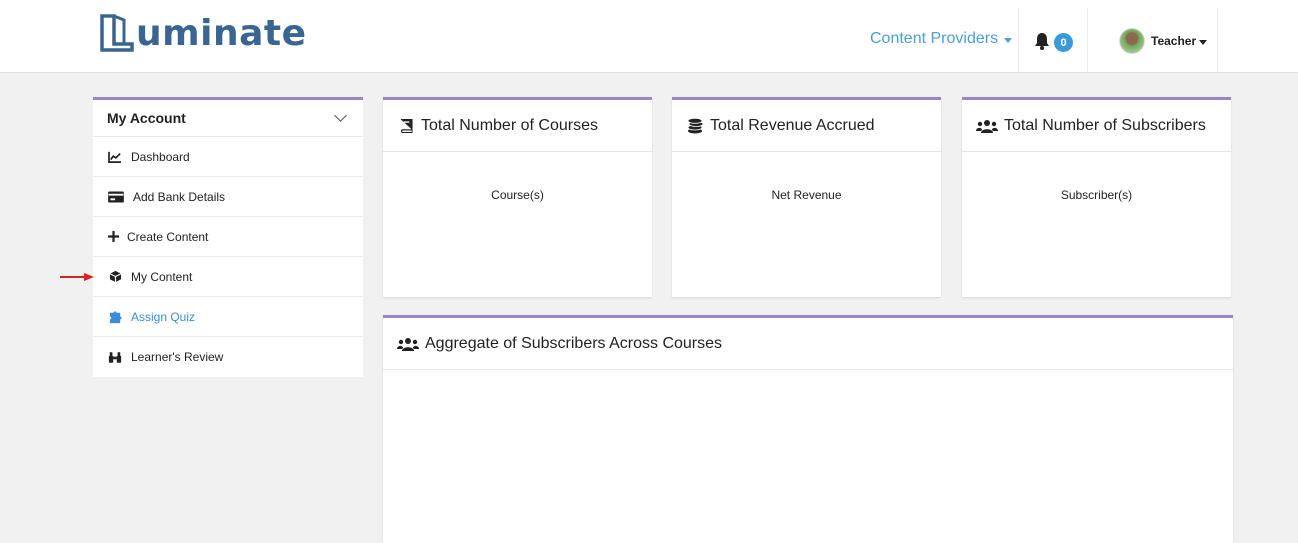  I want to click on content-providers-label: Content Providers, so click(934, 38).